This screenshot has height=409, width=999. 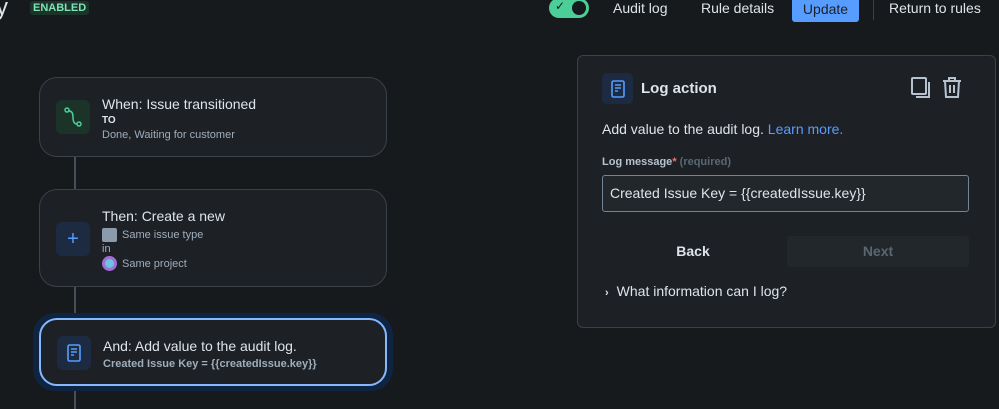 I want to click on in-label: in, so click(x=106, y=249).